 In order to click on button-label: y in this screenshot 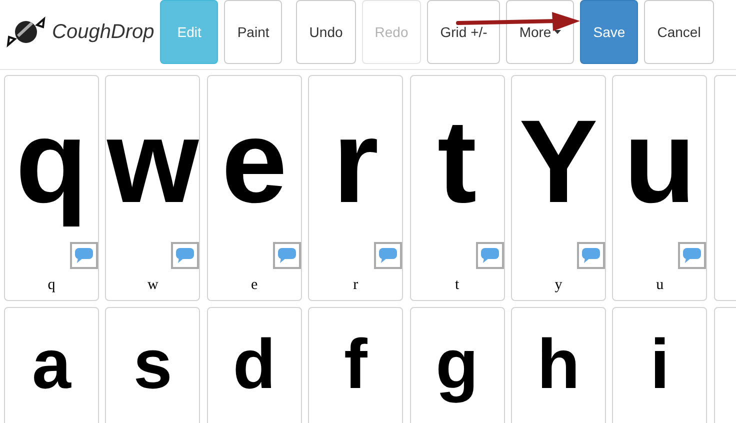, I will do `click(558, 285)`.